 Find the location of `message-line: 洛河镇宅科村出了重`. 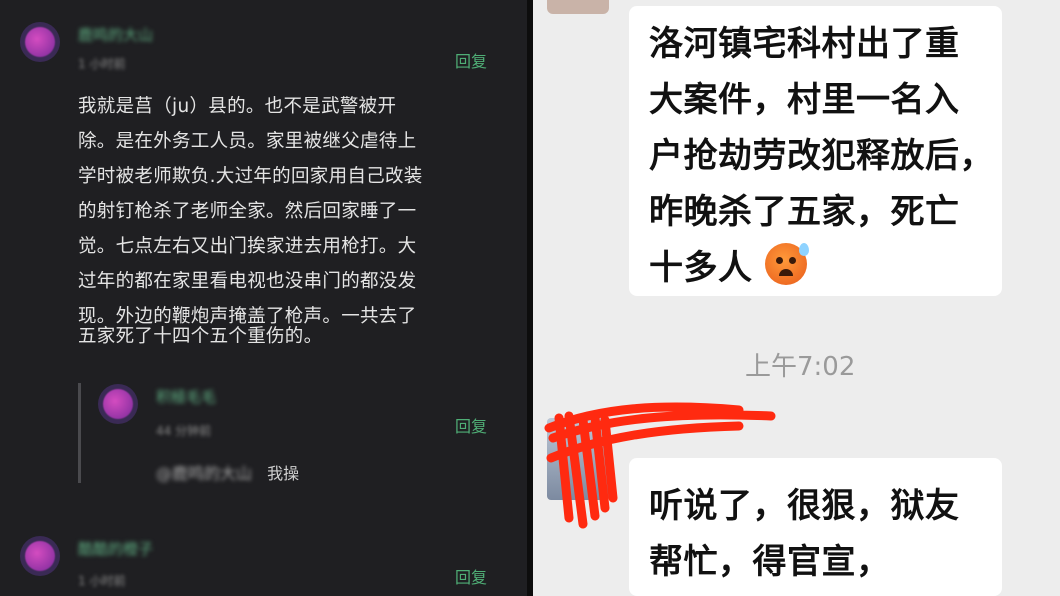

message-line: 洛河镇宅科村出了重 is located at coordinates (804, 44).